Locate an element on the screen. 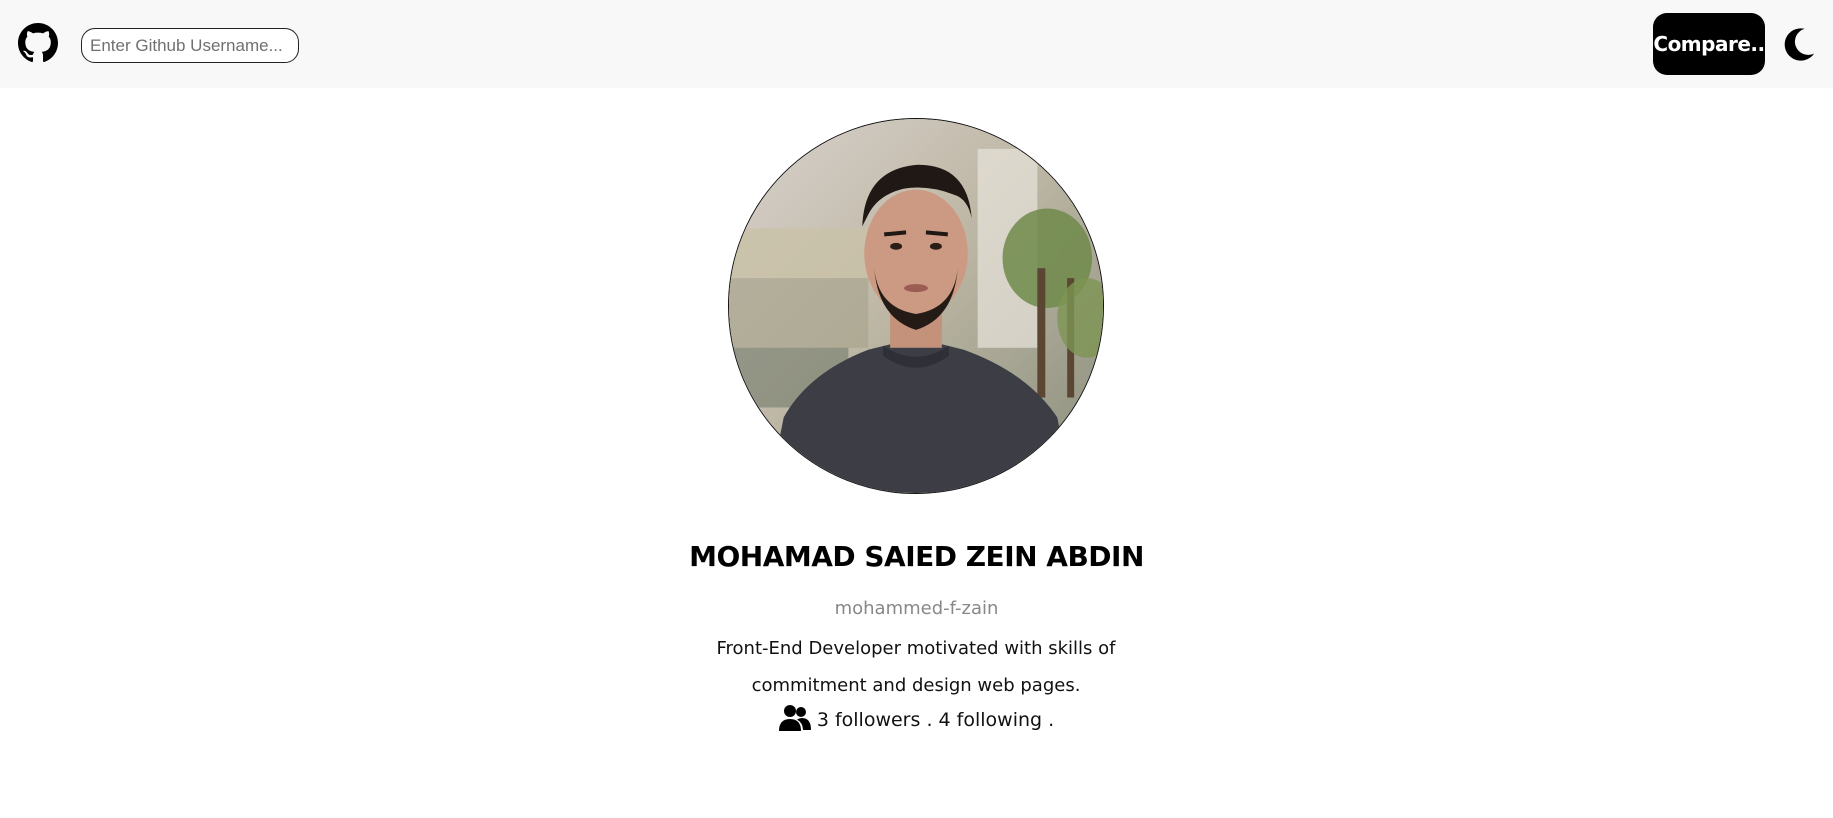 Image resolution: width=1833 pixels, height=818 pixels. moon-icon is located at coordinates (1799, 44).